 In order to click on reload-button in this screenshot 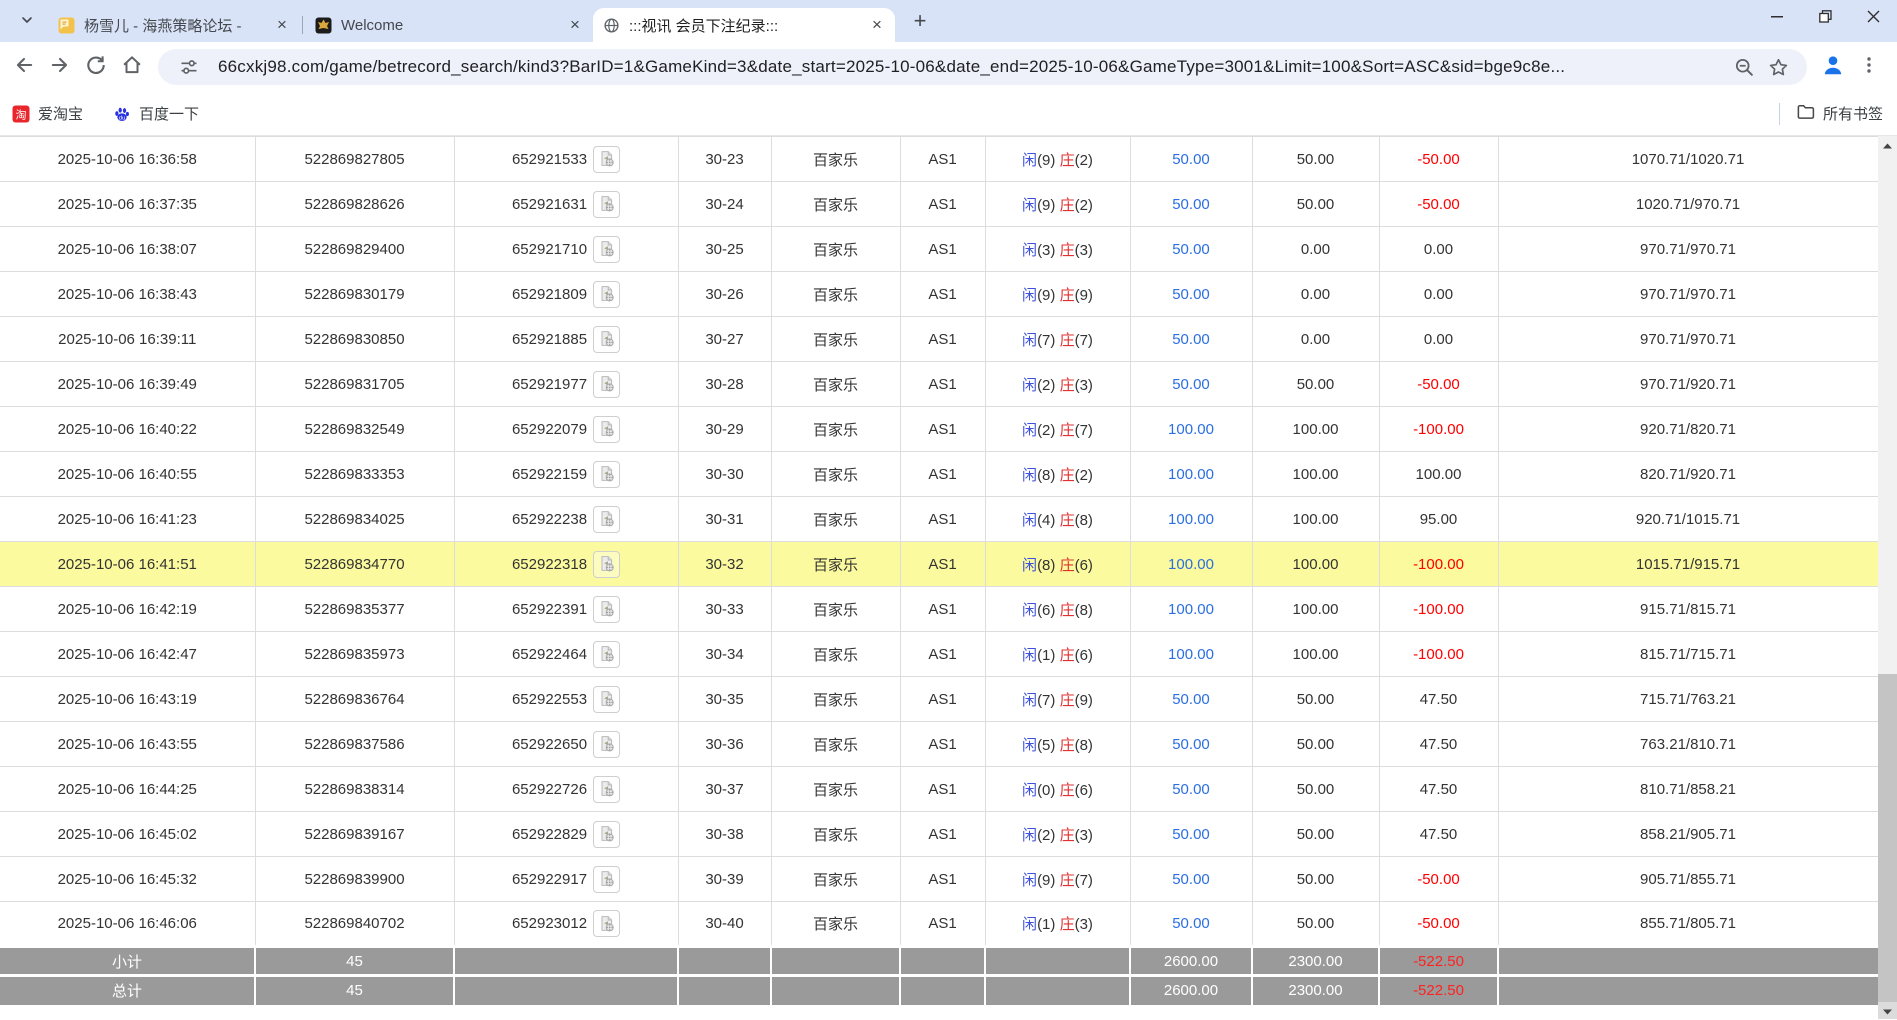, I will do `click(96, 67)`.